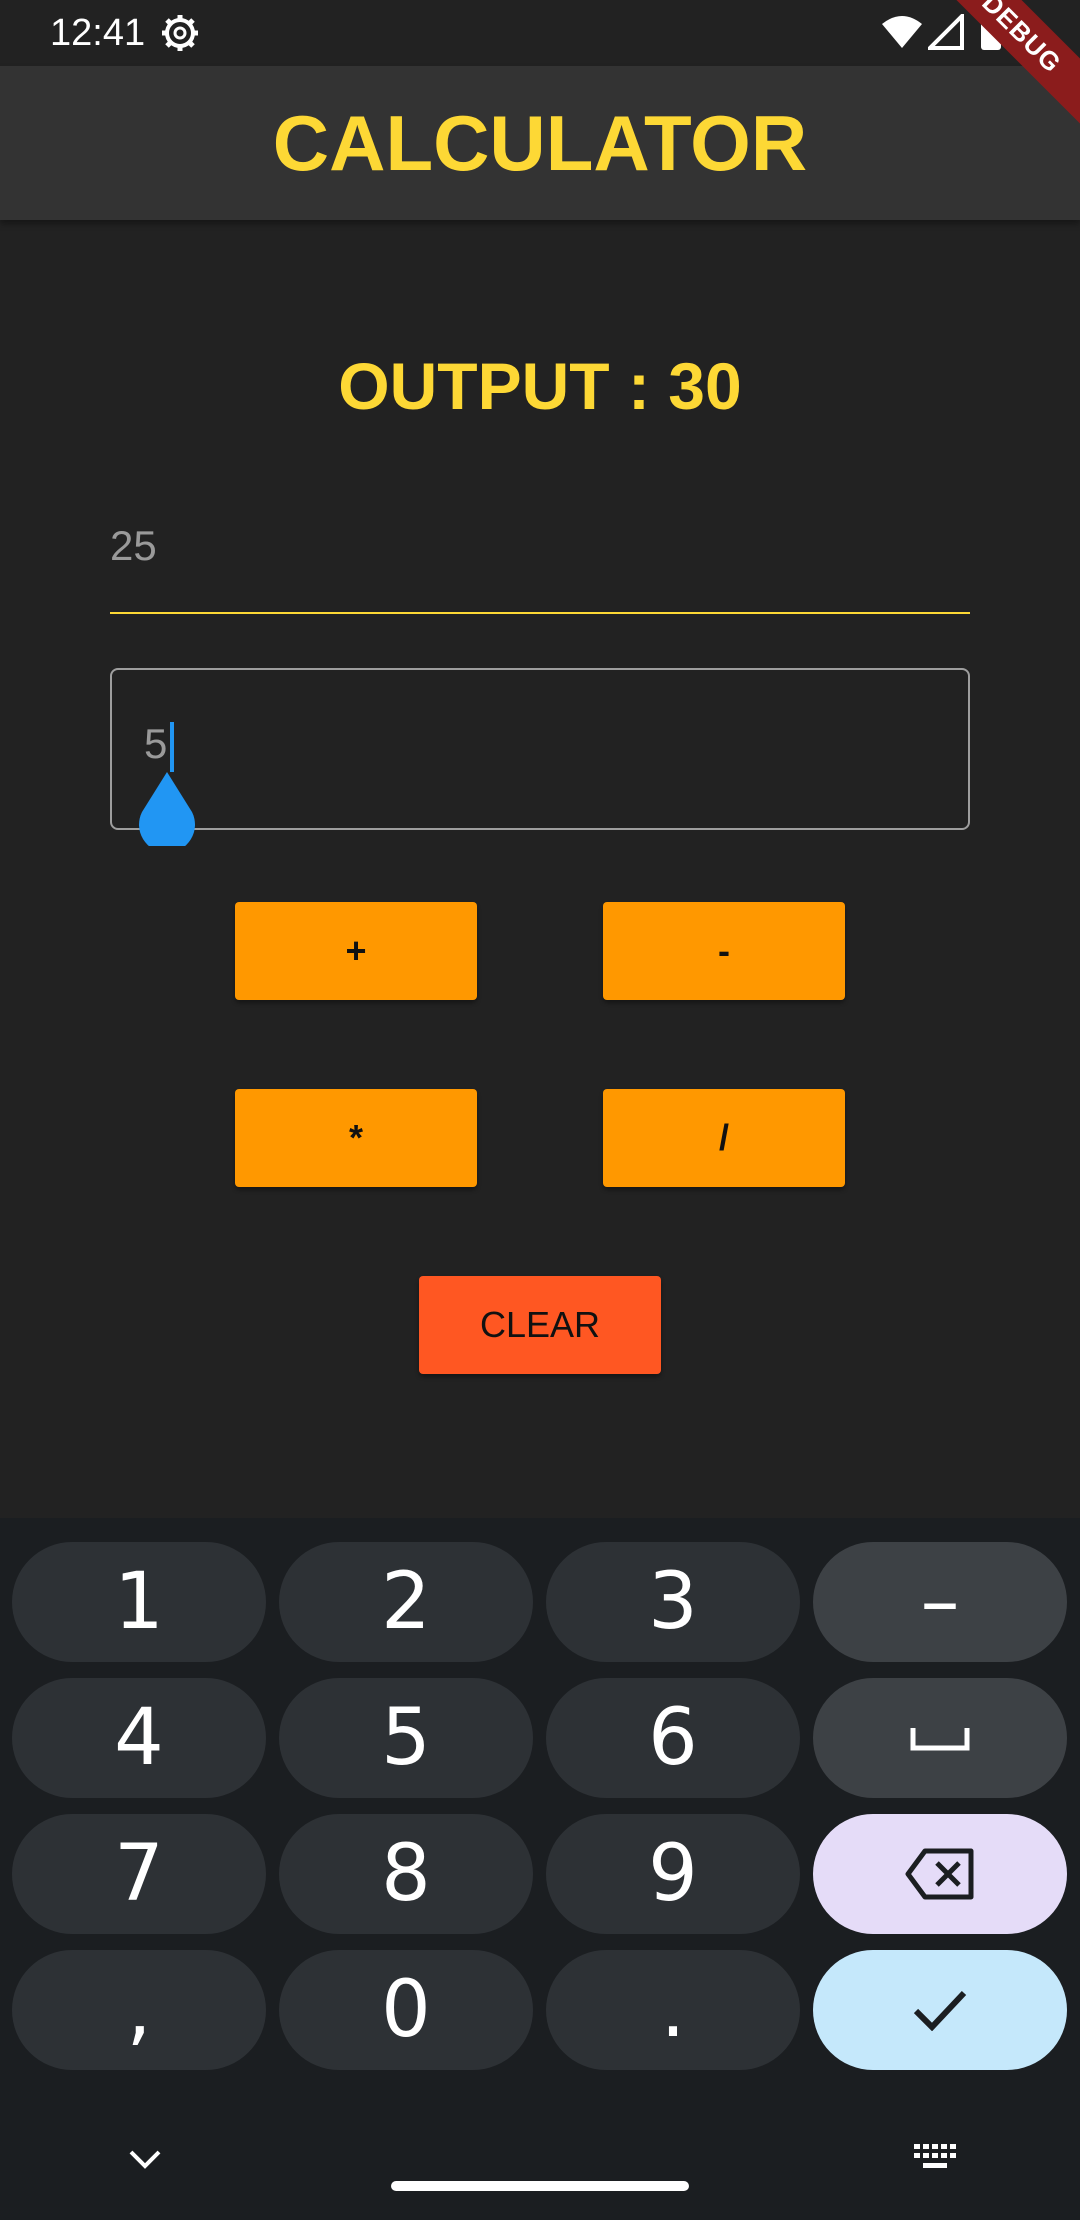 This screenshot has height=2220, width=1080. I want to click on clear-button: CLEAR, so click(540, 1325).